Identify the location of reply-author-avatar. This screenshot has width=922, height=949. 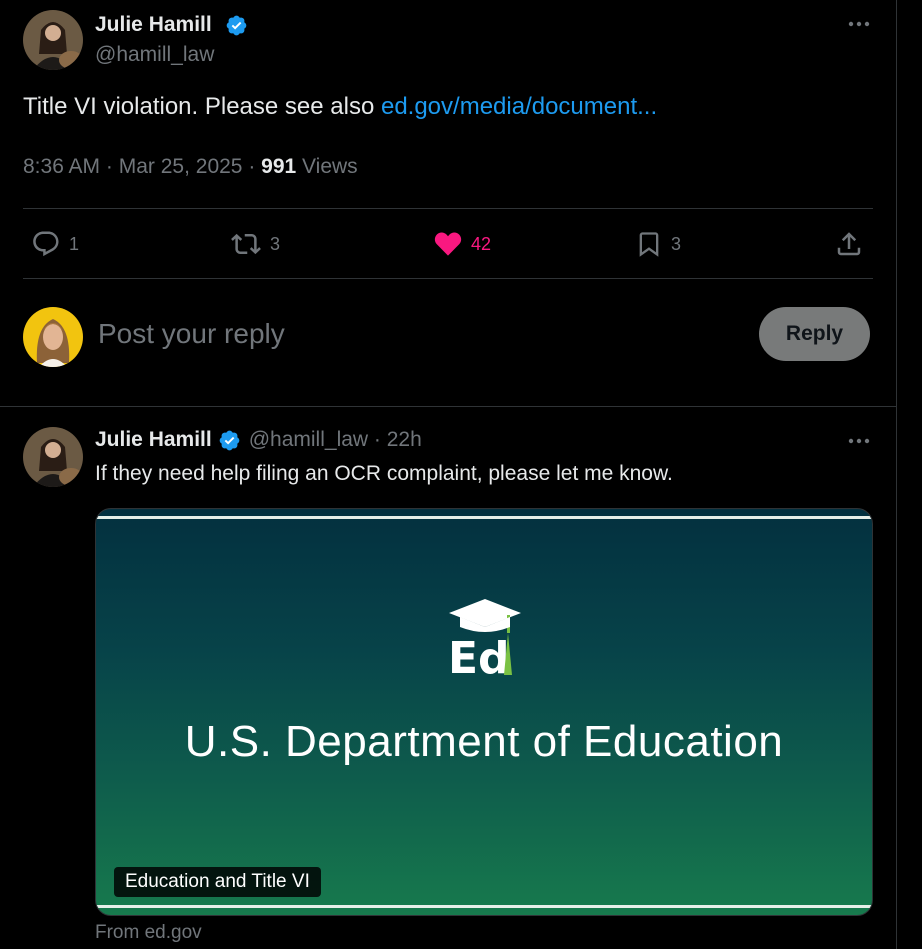
(53, 457).